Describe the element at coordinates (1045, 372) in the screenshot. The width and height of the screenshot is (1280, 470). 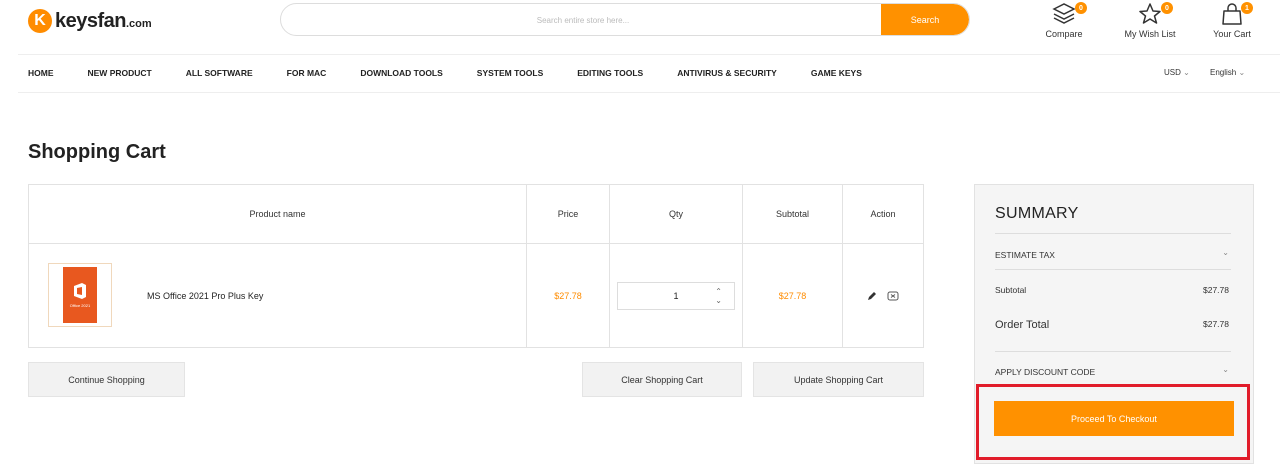
I see `apply-discount-toggle: APPLY DISCOUNT CODE` at that location.